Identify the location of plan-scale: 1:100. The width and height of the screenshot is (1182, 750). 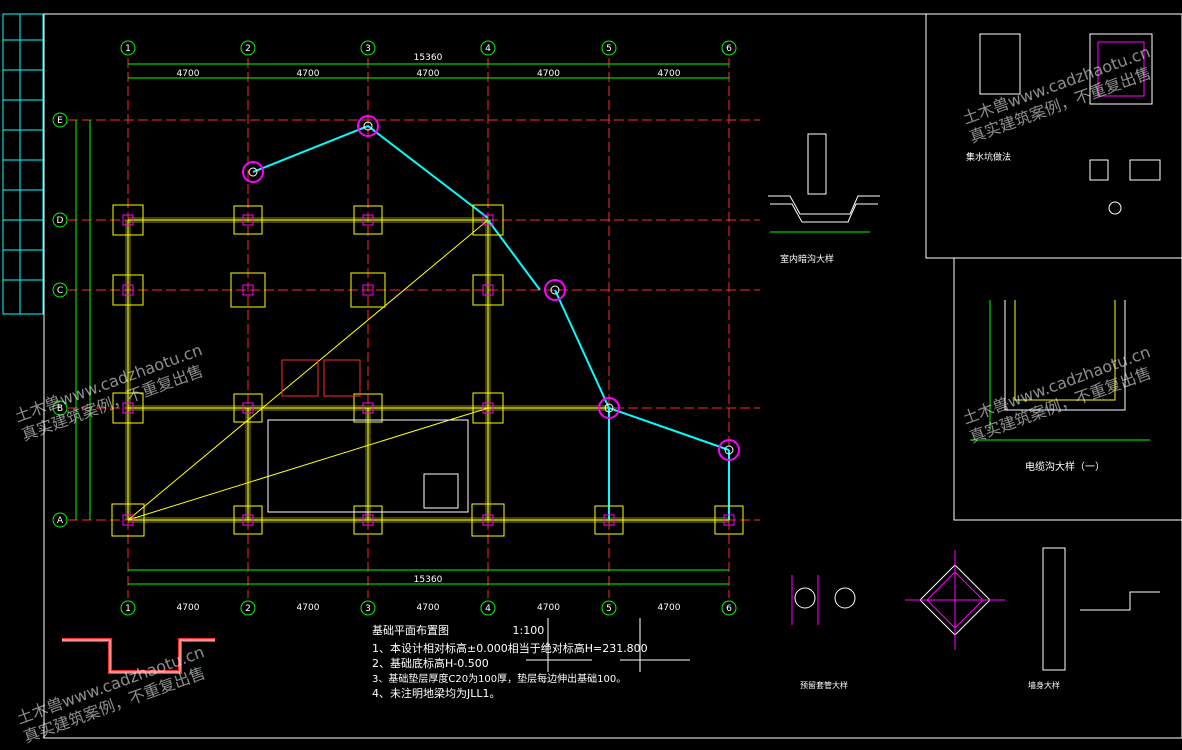
(528, 630).